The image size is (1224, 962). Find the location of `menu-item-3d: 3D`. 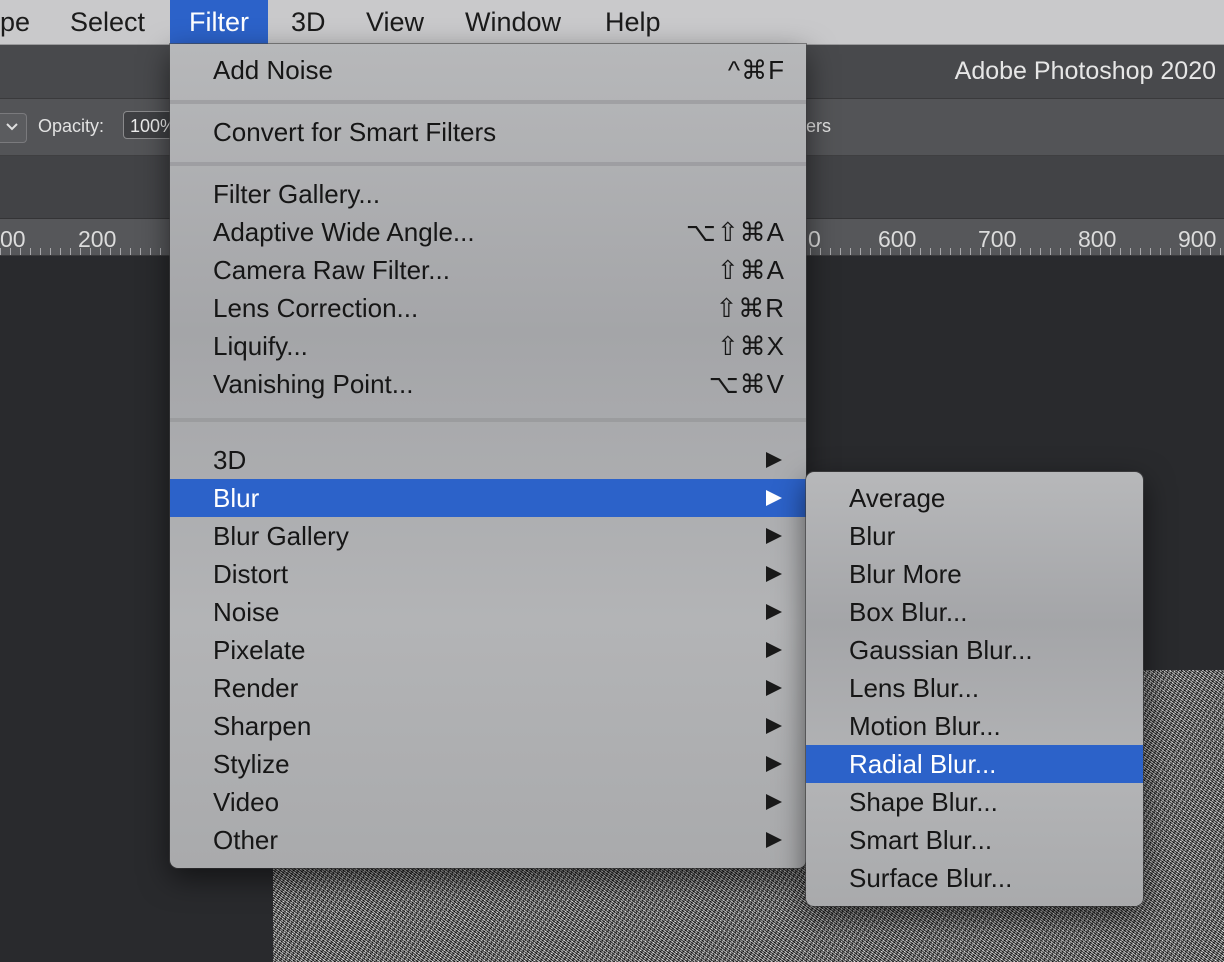

menu-item-3d: 3D is located at coordinates (488, 460).